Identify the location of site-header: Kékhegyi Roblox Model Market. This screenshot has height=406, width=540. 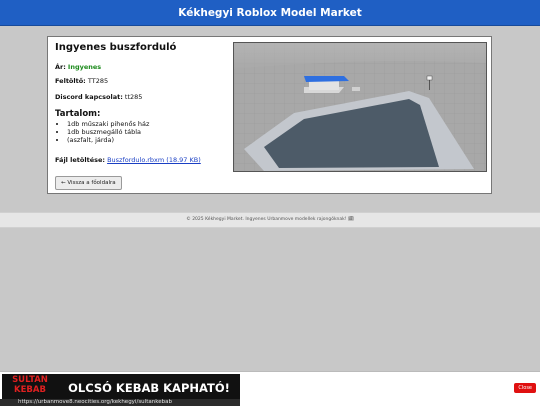
(270, 13).